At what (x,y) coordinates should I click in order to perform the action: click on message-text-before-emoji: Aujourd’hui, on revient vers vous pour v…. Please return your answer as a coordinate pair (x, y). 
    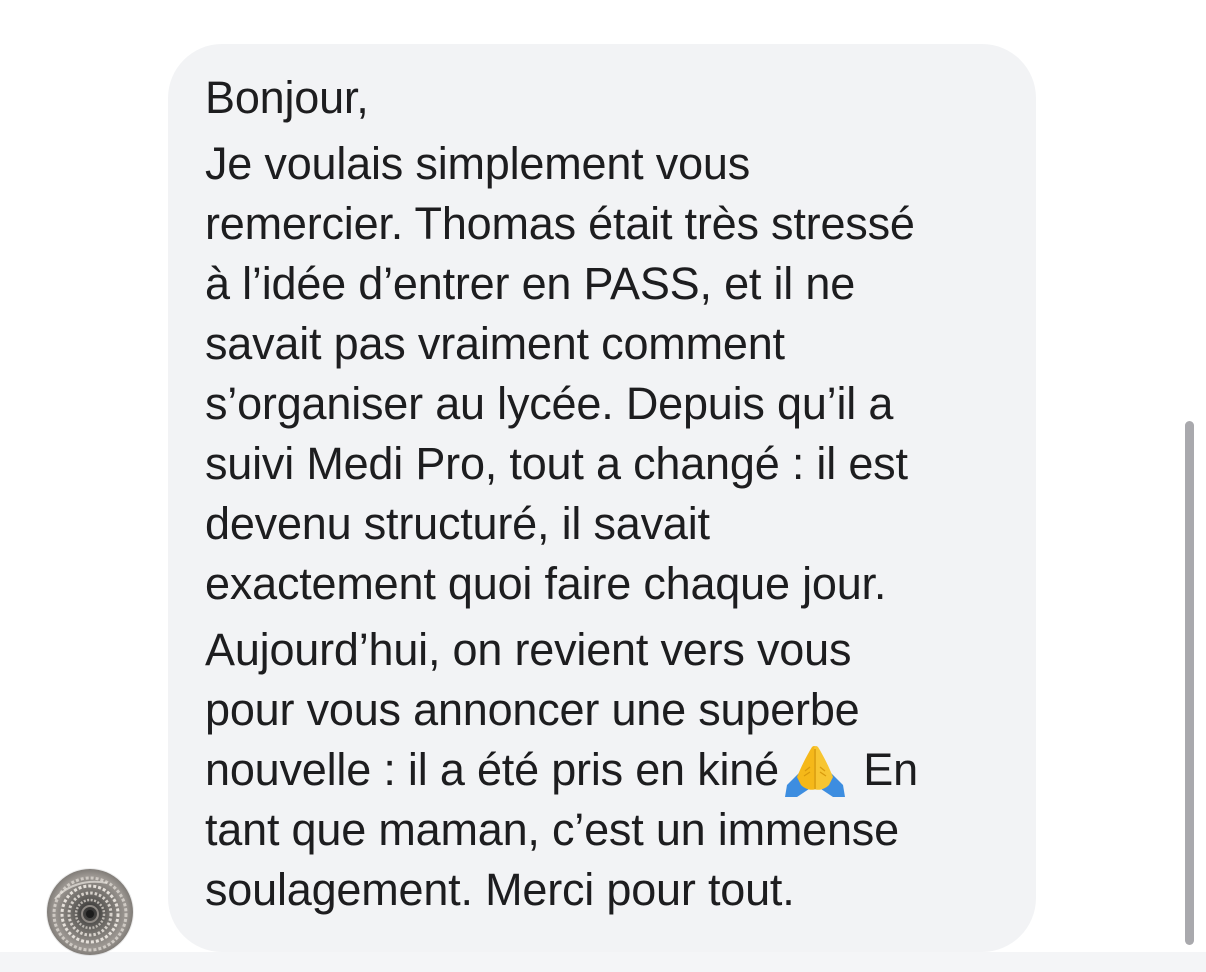
    Looking at the image, I should click on (532, 709).